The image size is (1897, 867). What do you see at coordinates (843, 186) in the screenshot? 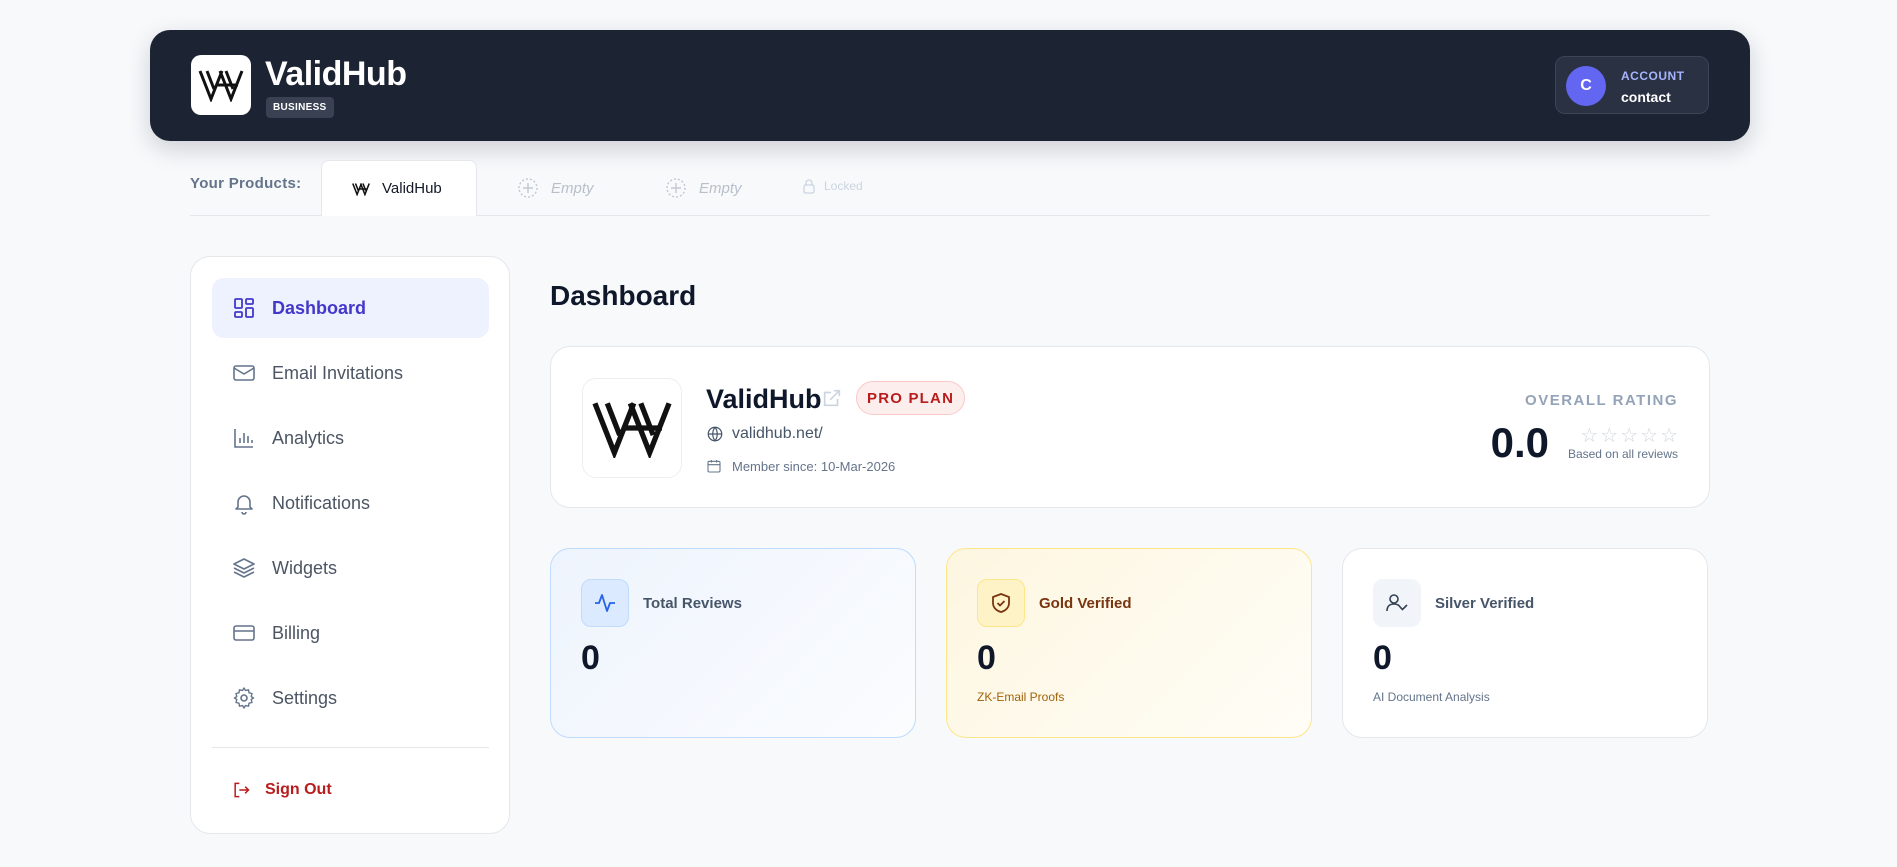
I see `locked-label: Locked` at bounding box center [843, 186].